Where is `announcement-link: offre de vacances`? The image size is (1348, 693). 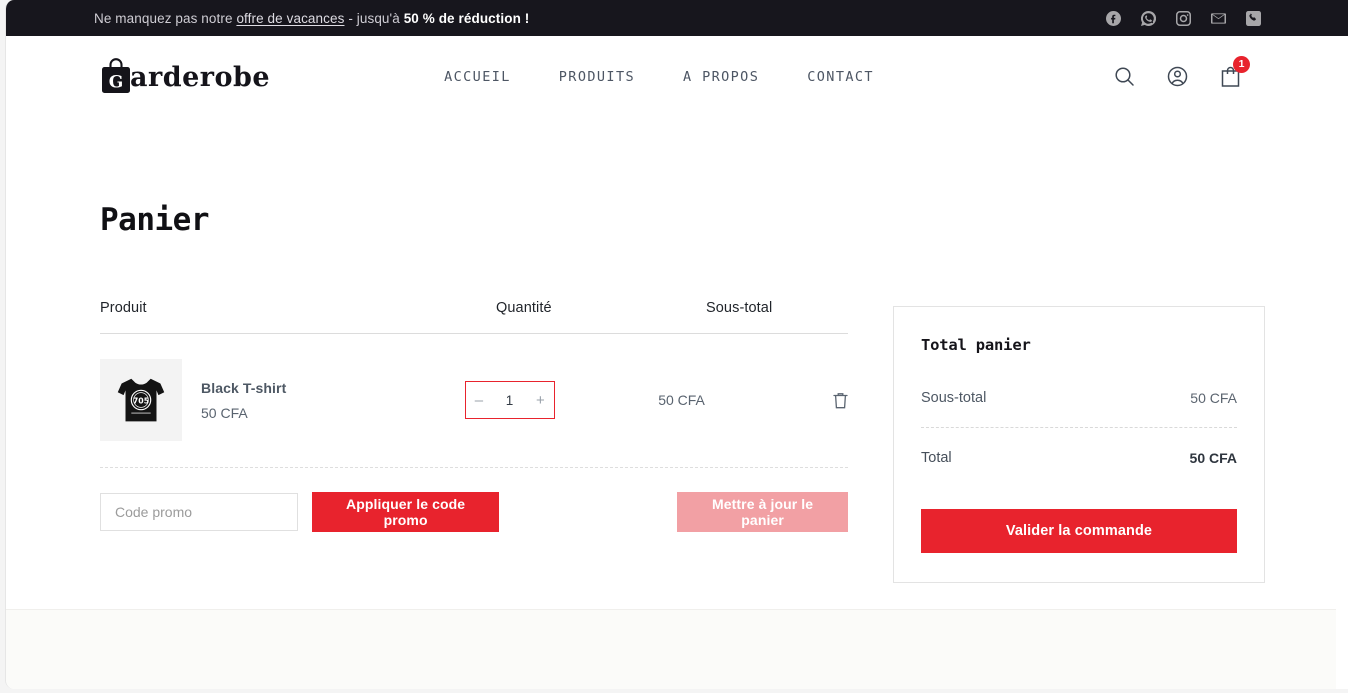 announcement-link: offre de vacances is located at coordinates (290, 18).